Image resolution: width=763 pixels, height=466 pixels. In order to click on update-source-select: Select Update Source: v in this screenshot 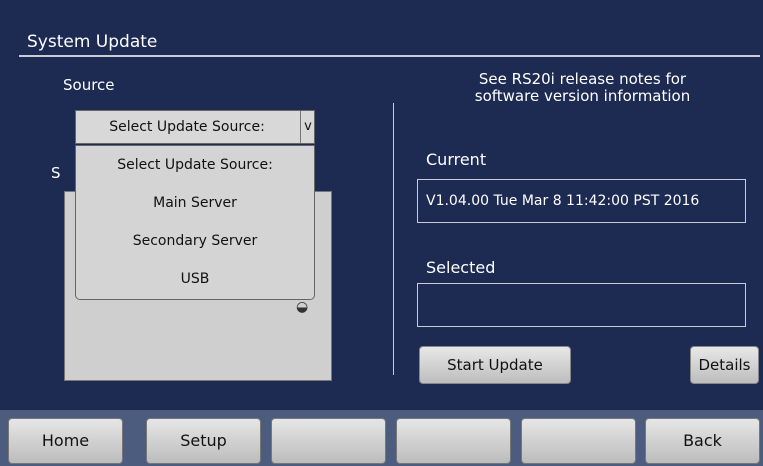, I will do `click(195, 127)`.